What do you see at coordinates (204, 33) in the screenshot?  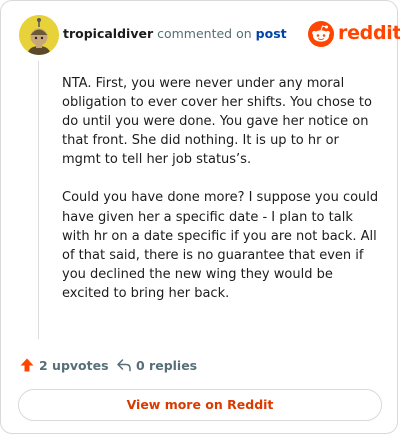 I see `header-action-text: commented on` at bounding box center [204, 33].